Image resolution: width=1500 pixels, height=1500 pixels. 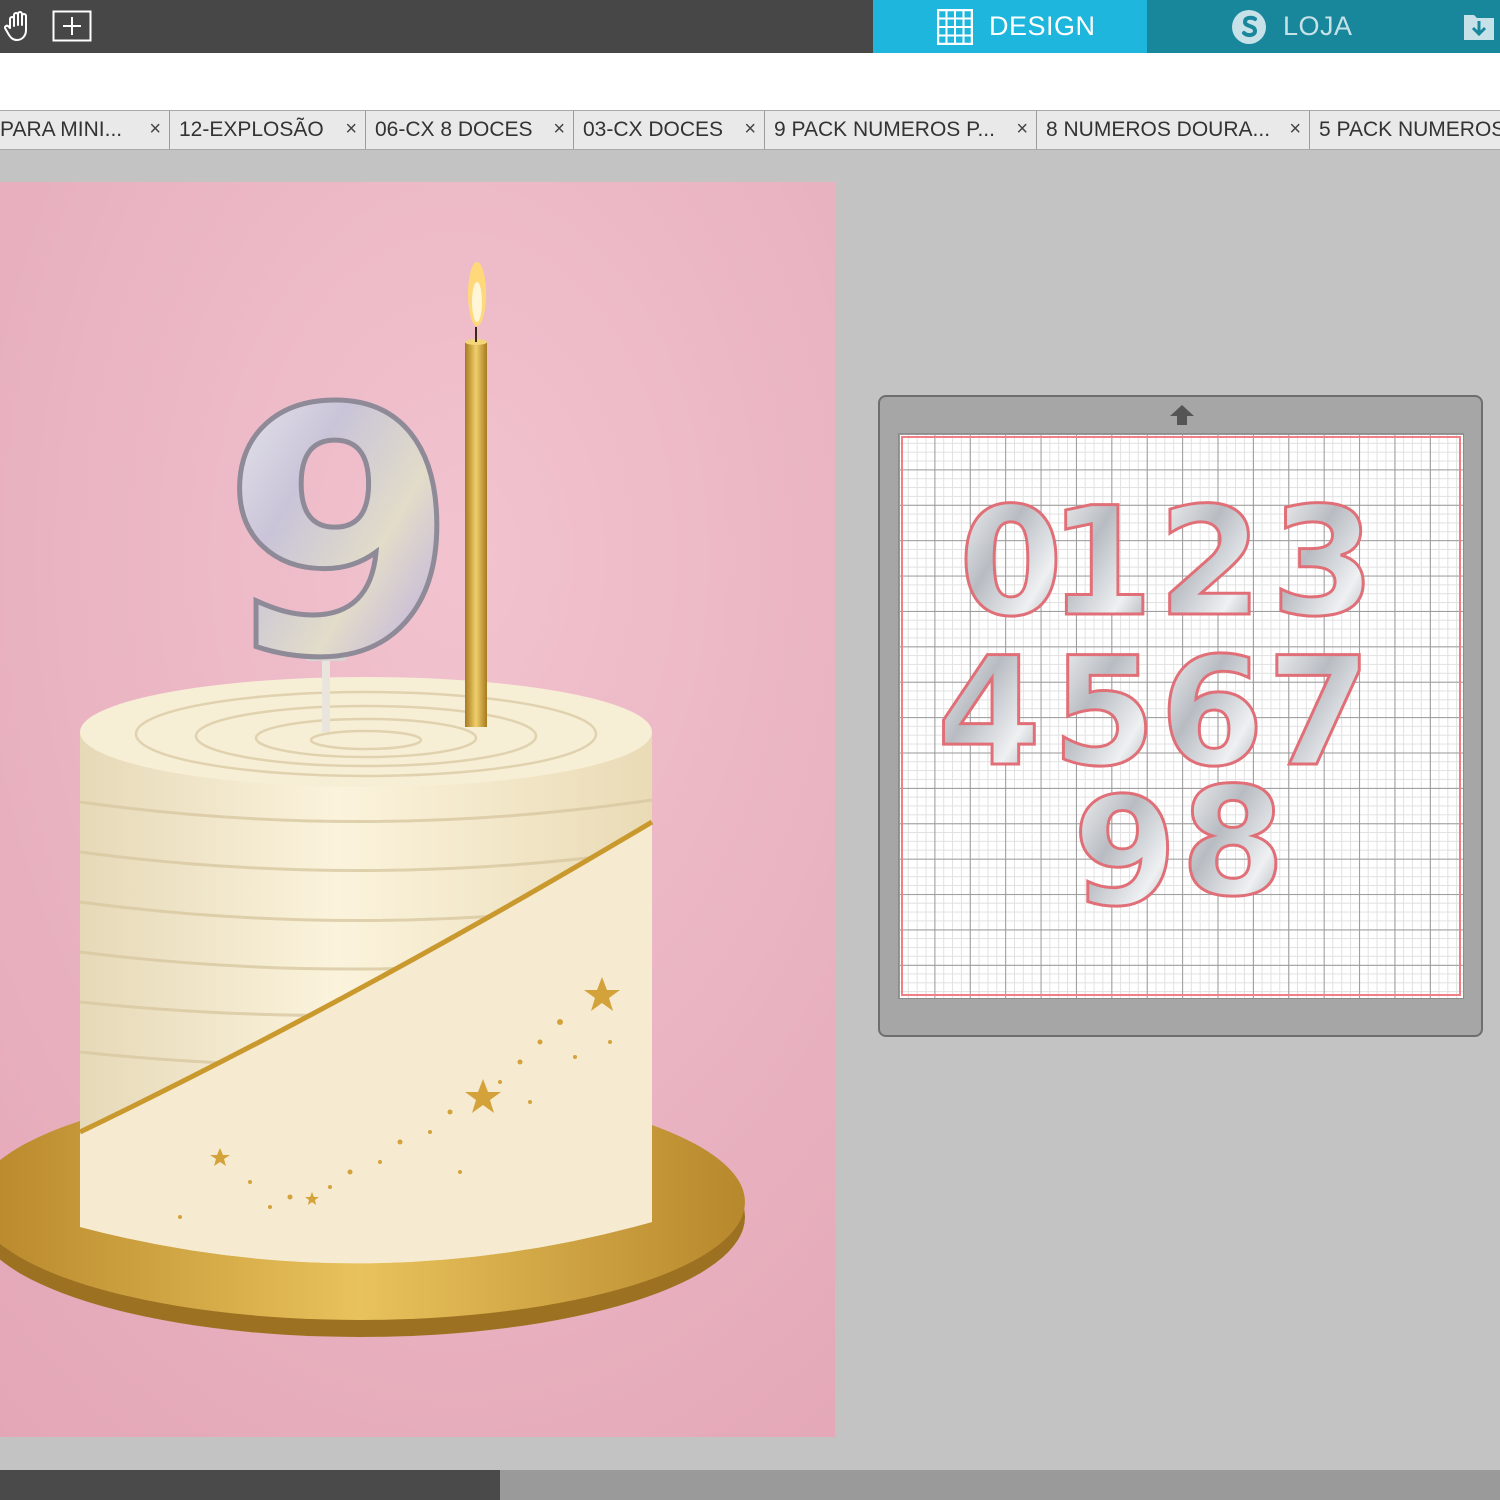 What do you see at coordinates (250, 1485) in the screenshot?
I see `scrollbar-thumb` at bounding box center [250, 1485].